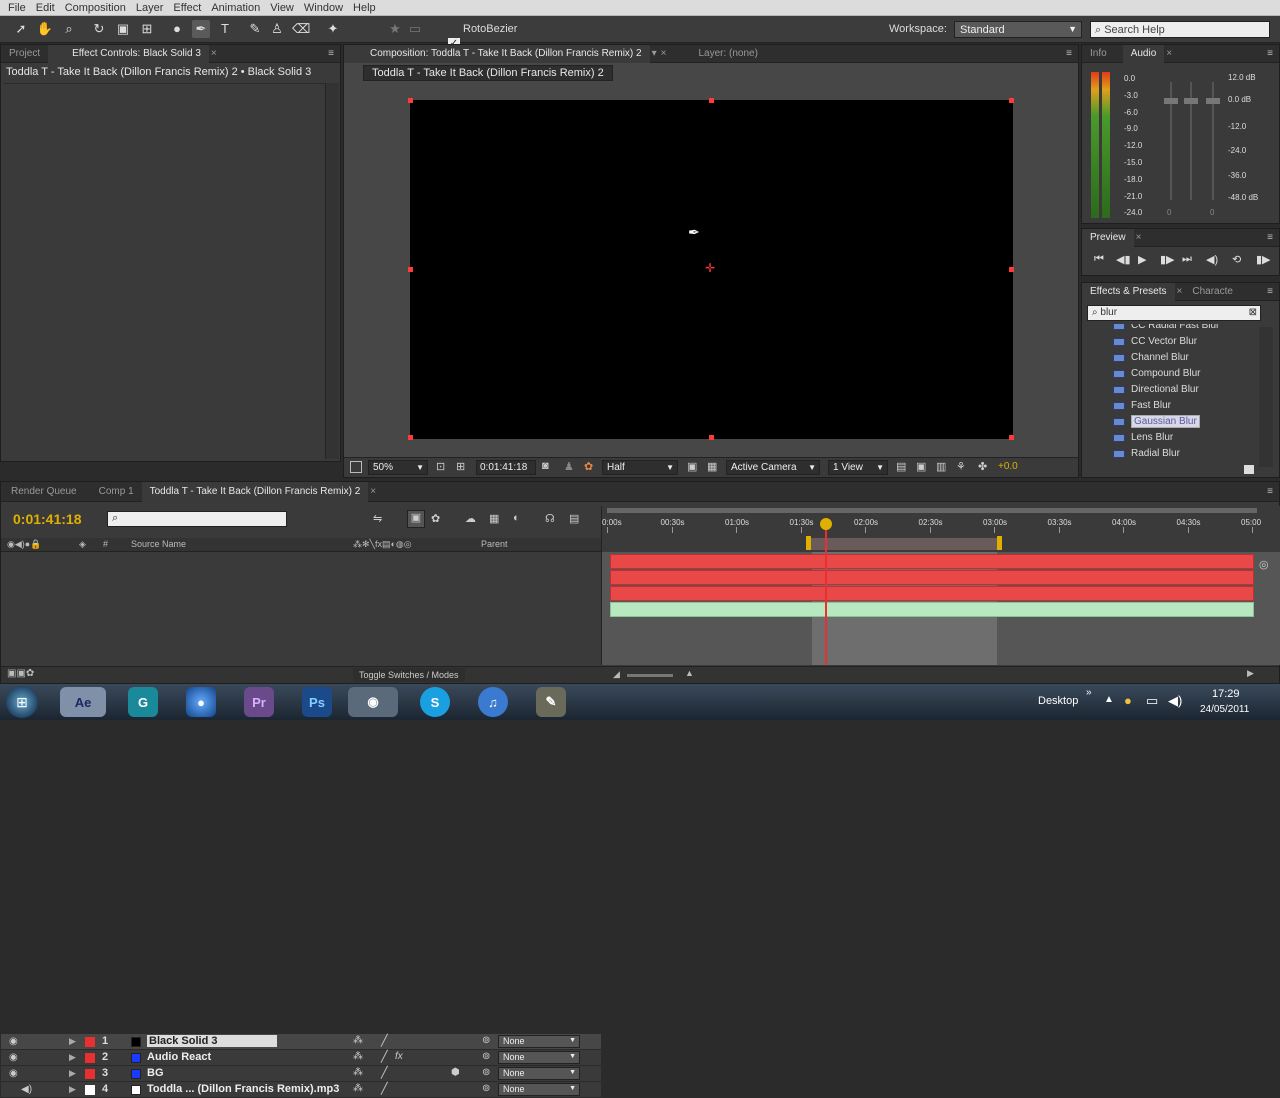 This screenshot has width=1280, height=1098. I want to click on current-time-display: 0:01:41:18, so click(47, 519).